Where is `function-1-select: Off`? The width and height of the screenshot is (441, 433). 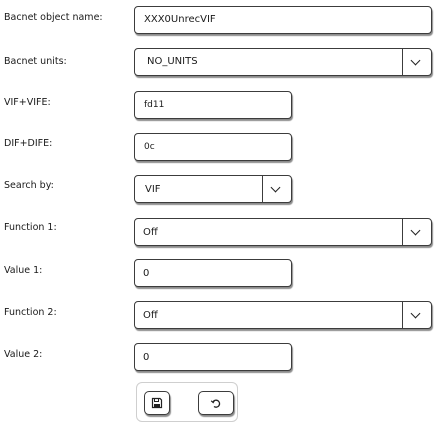
function-1-select: Off is located at coordinates (283, 232).